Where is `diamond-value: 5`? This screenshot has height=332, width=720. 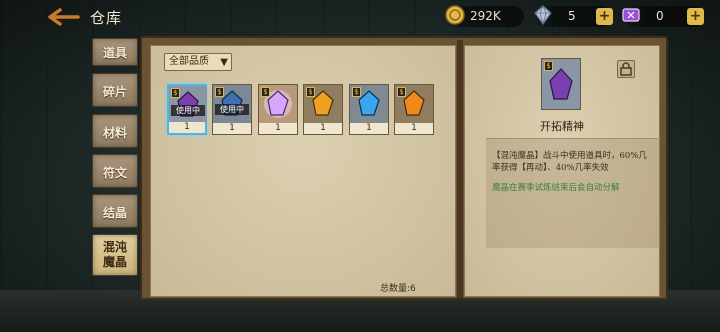
diamond-value: 5 is located at coordinates (572, 16).